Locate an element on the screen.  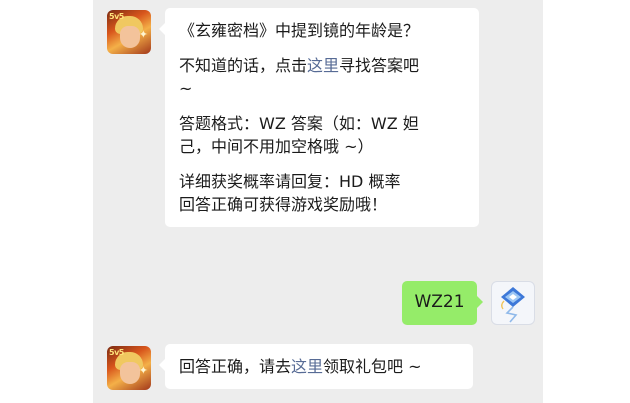
kite-logo-icon is located at coordinates (513, 305).